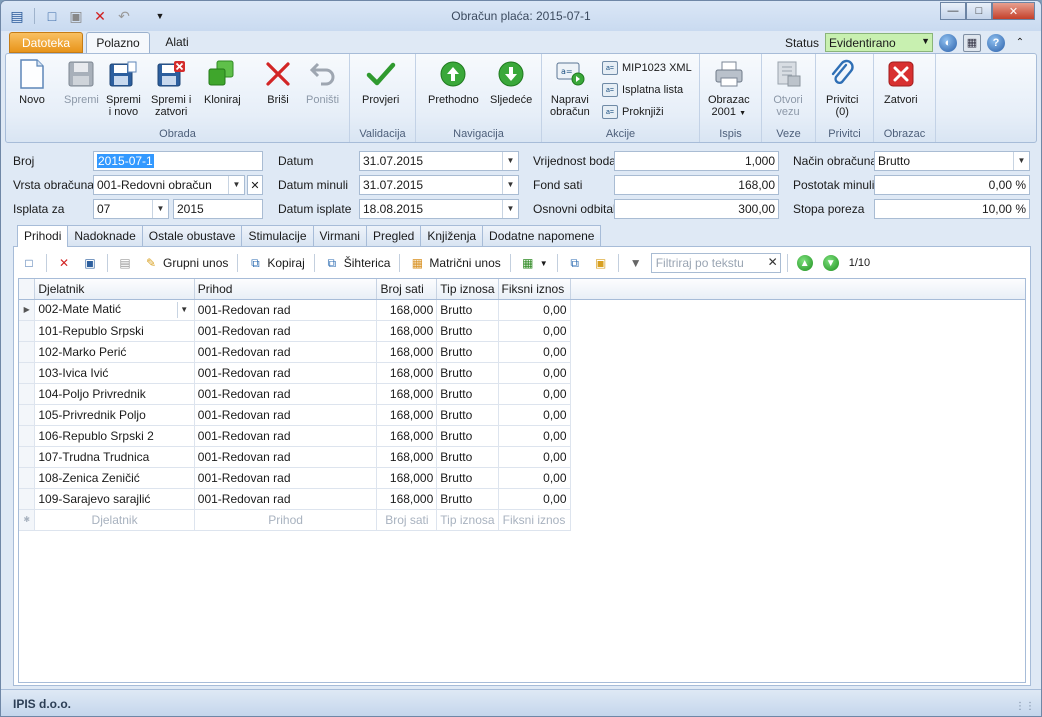  What do you see at coordinates (452, 235) in the screenshot?
I see `tab-knjizenja: Knjiženja` at bounding box center [452, 235].